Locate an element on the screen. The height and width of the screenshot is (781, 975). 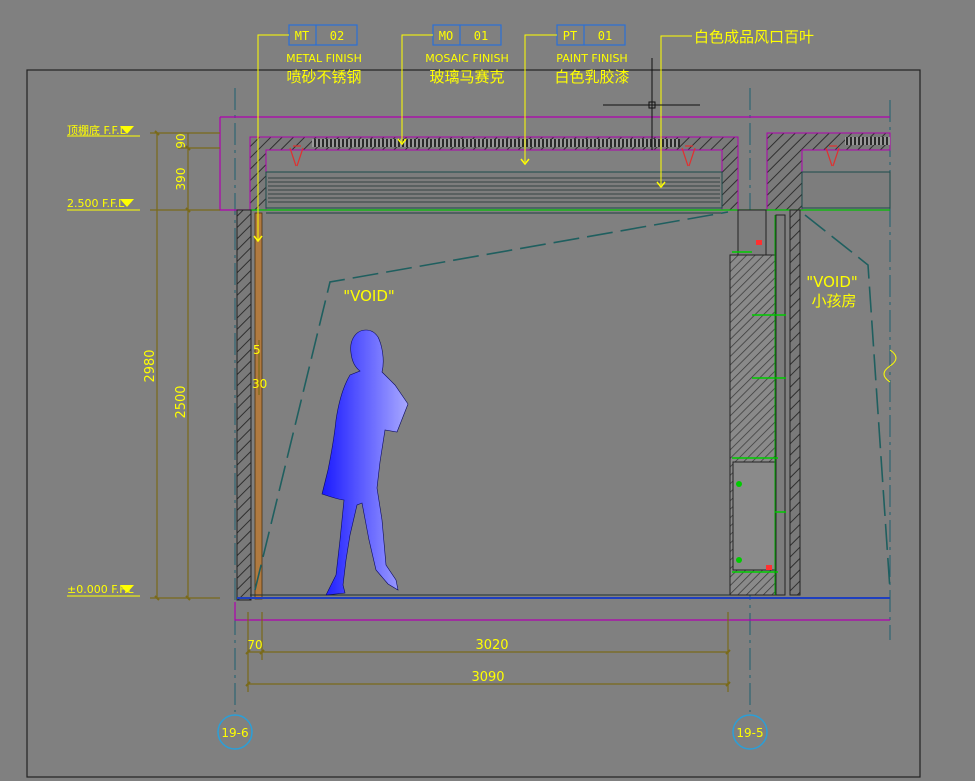
level-mid-label: 2.500 F.F.L is located at coordinates (96, 203).